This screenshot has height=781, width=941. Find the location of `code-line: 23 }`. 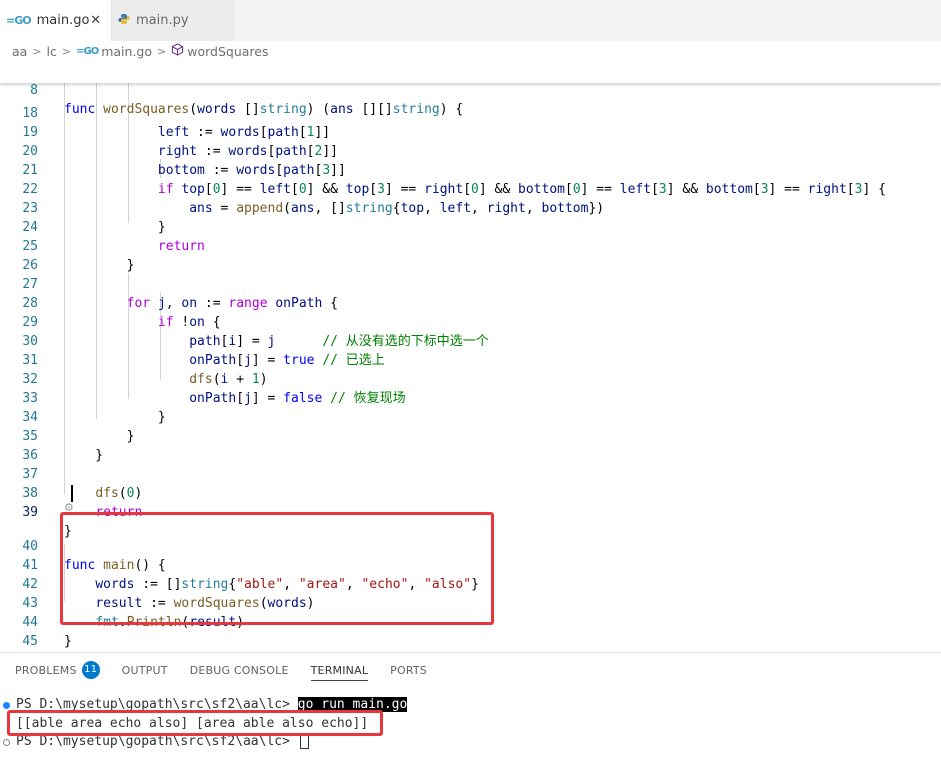

code-line: 23 } is located at coordinates (94, 218).